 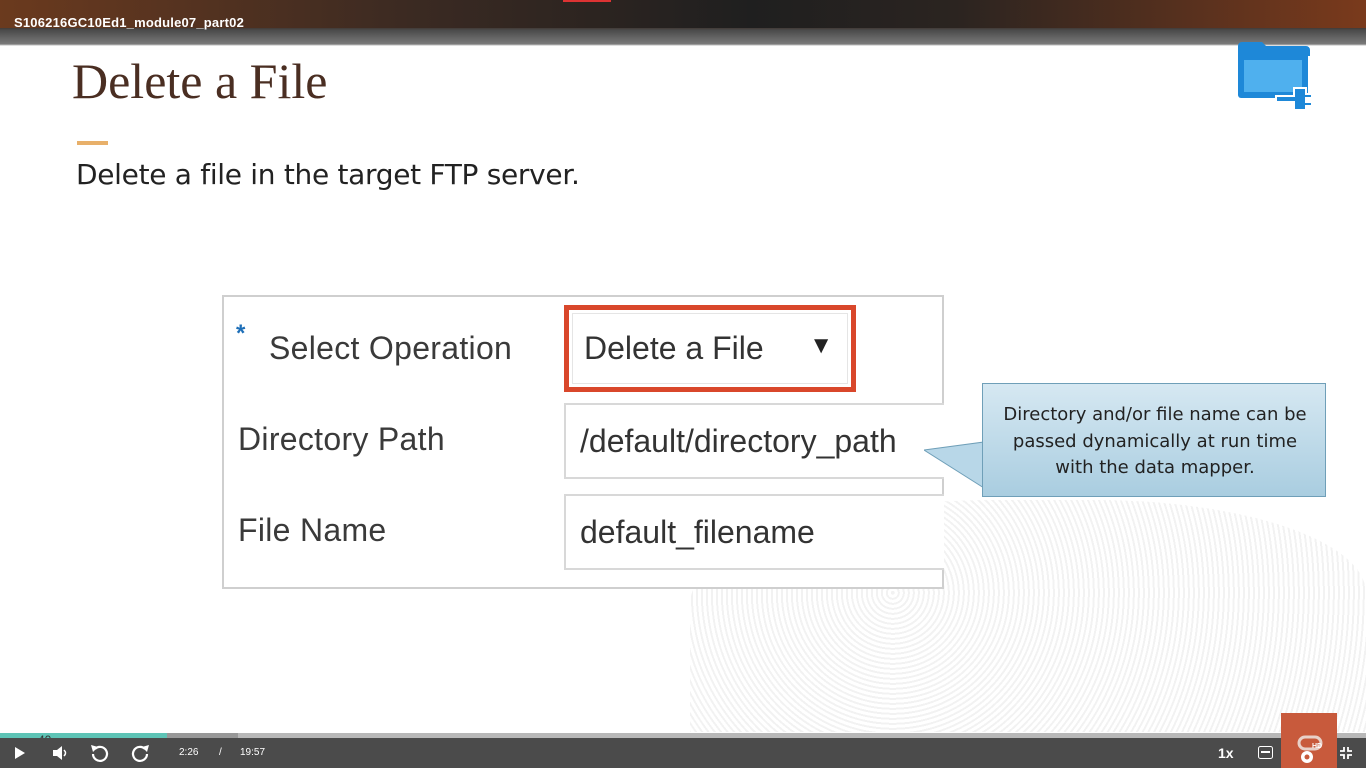 I want to click on callout-pointer, so click(x=954, y=465).